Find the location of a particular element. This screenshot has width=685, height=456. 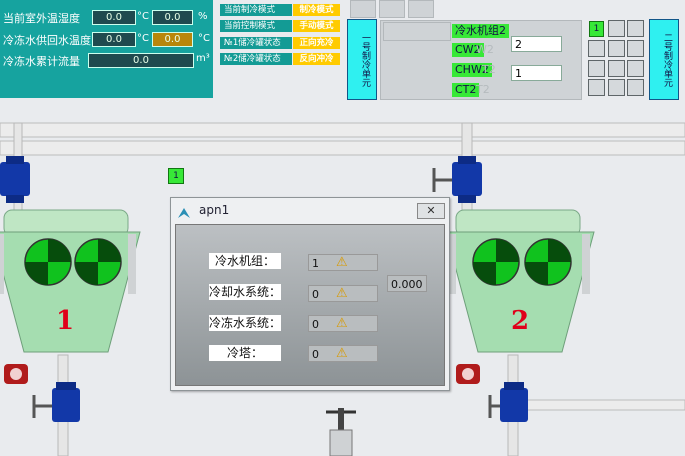

alarm-badge: 1 is located at coordinates (176, 176).